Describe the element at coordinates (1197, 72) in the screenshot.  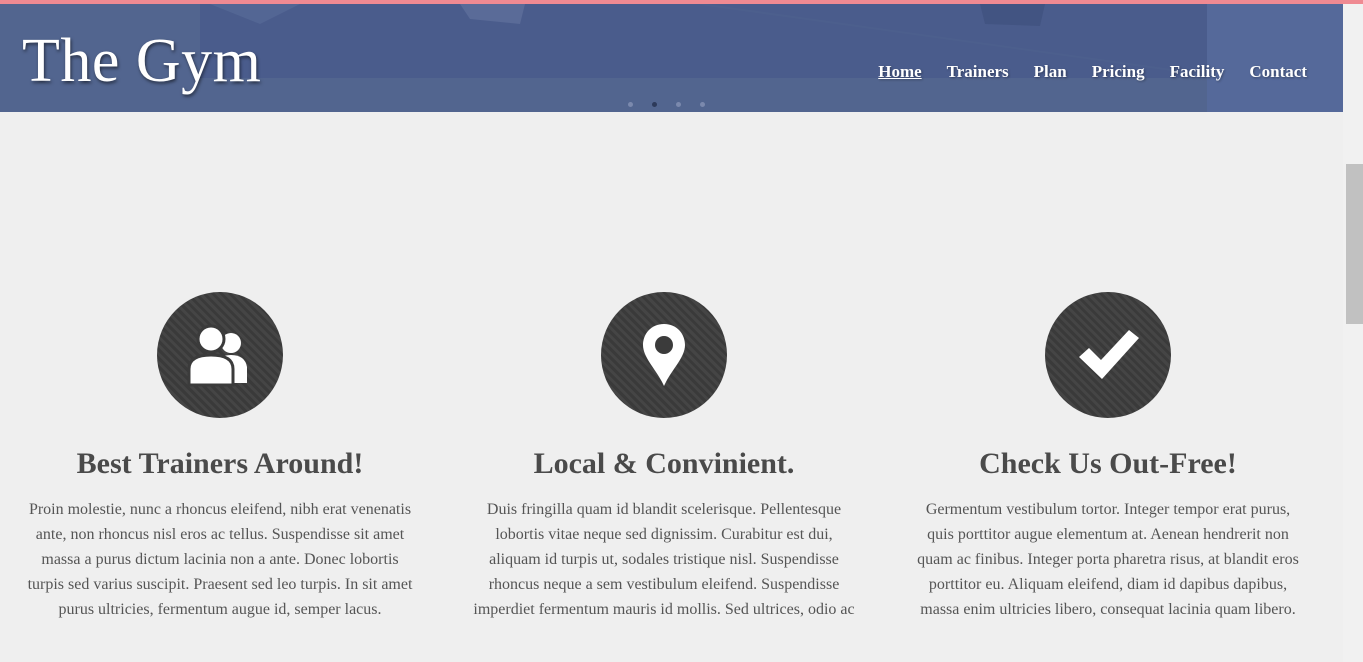
I see `nav-link-facility: Facility` at that location.